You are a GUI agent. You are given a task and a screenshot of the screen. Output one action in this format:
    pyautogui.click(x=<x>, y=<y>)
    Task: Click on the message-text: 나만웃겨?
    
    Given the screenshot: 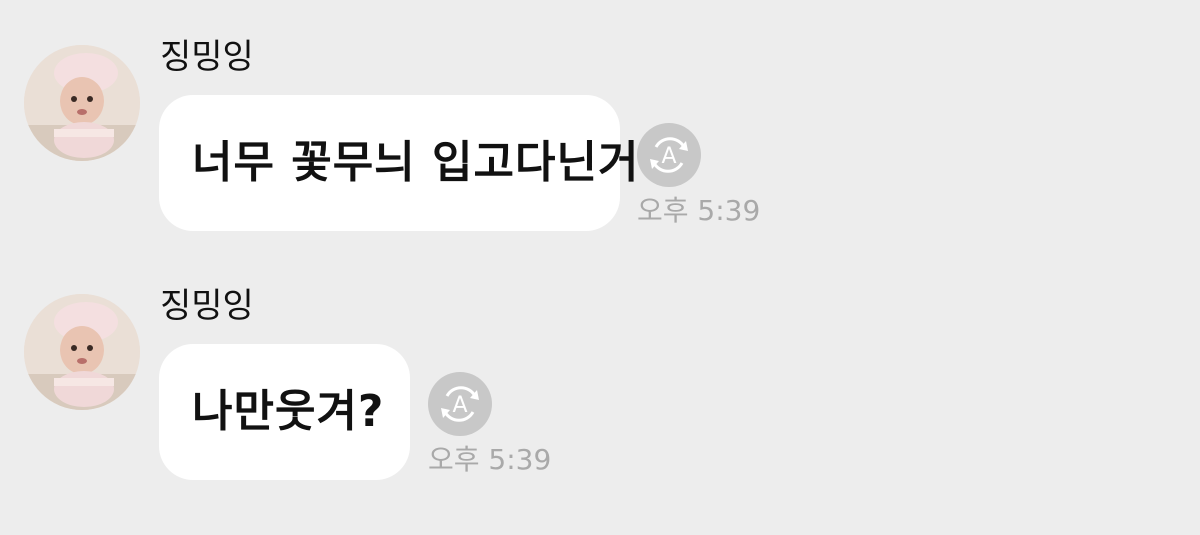 What is the action you would take?
    pyautogui.click(x=288, y=411)
    